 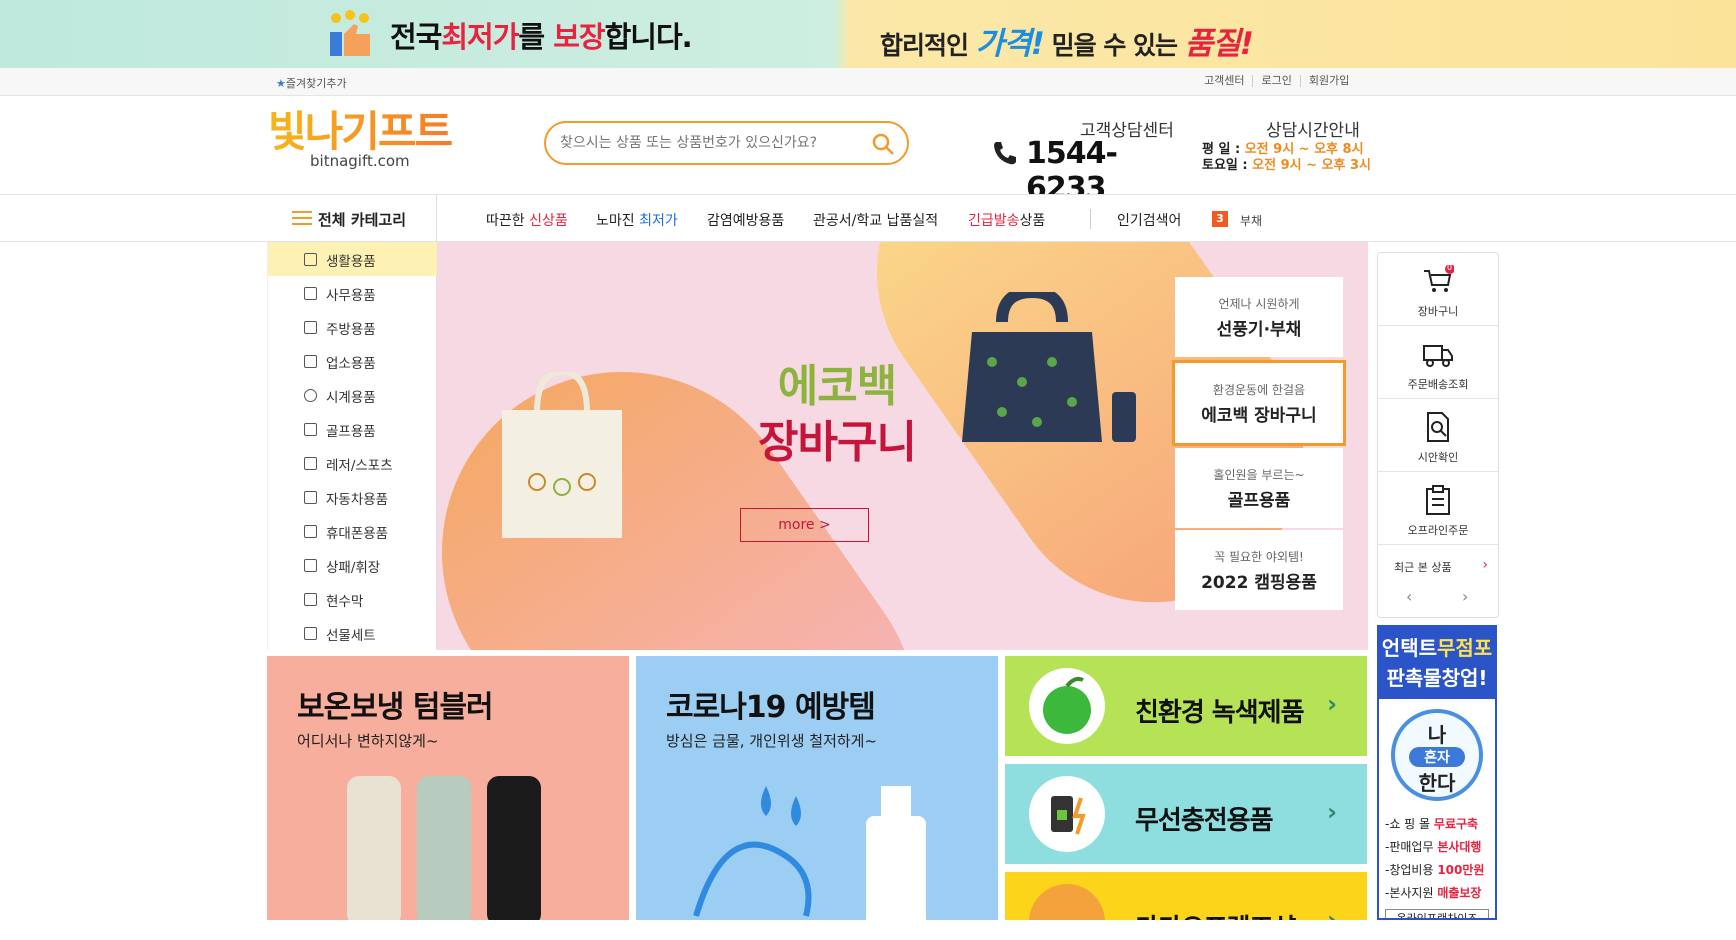 What do you see at coordinates (302, 218) in the screenshot?
I see `menu-icon` at bounding box center [302, 218].